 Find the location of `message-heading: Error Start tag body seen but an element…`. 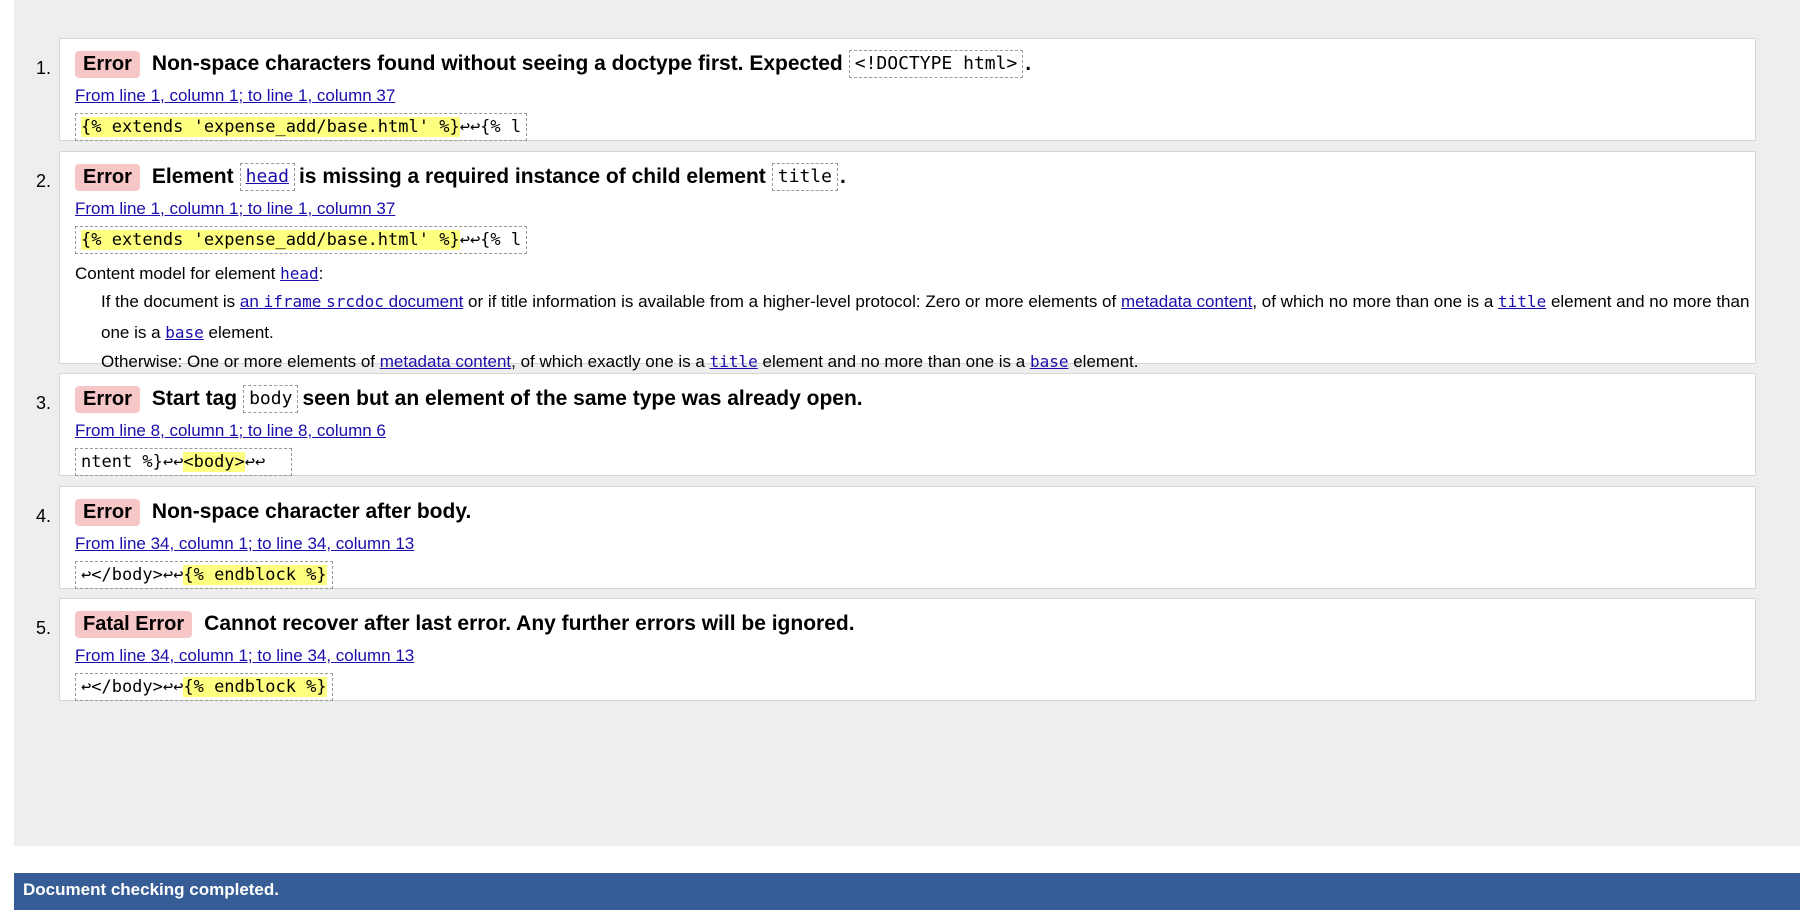

message-heading: Error Start tag body seen but an element… is located at coordinates (915, 399).